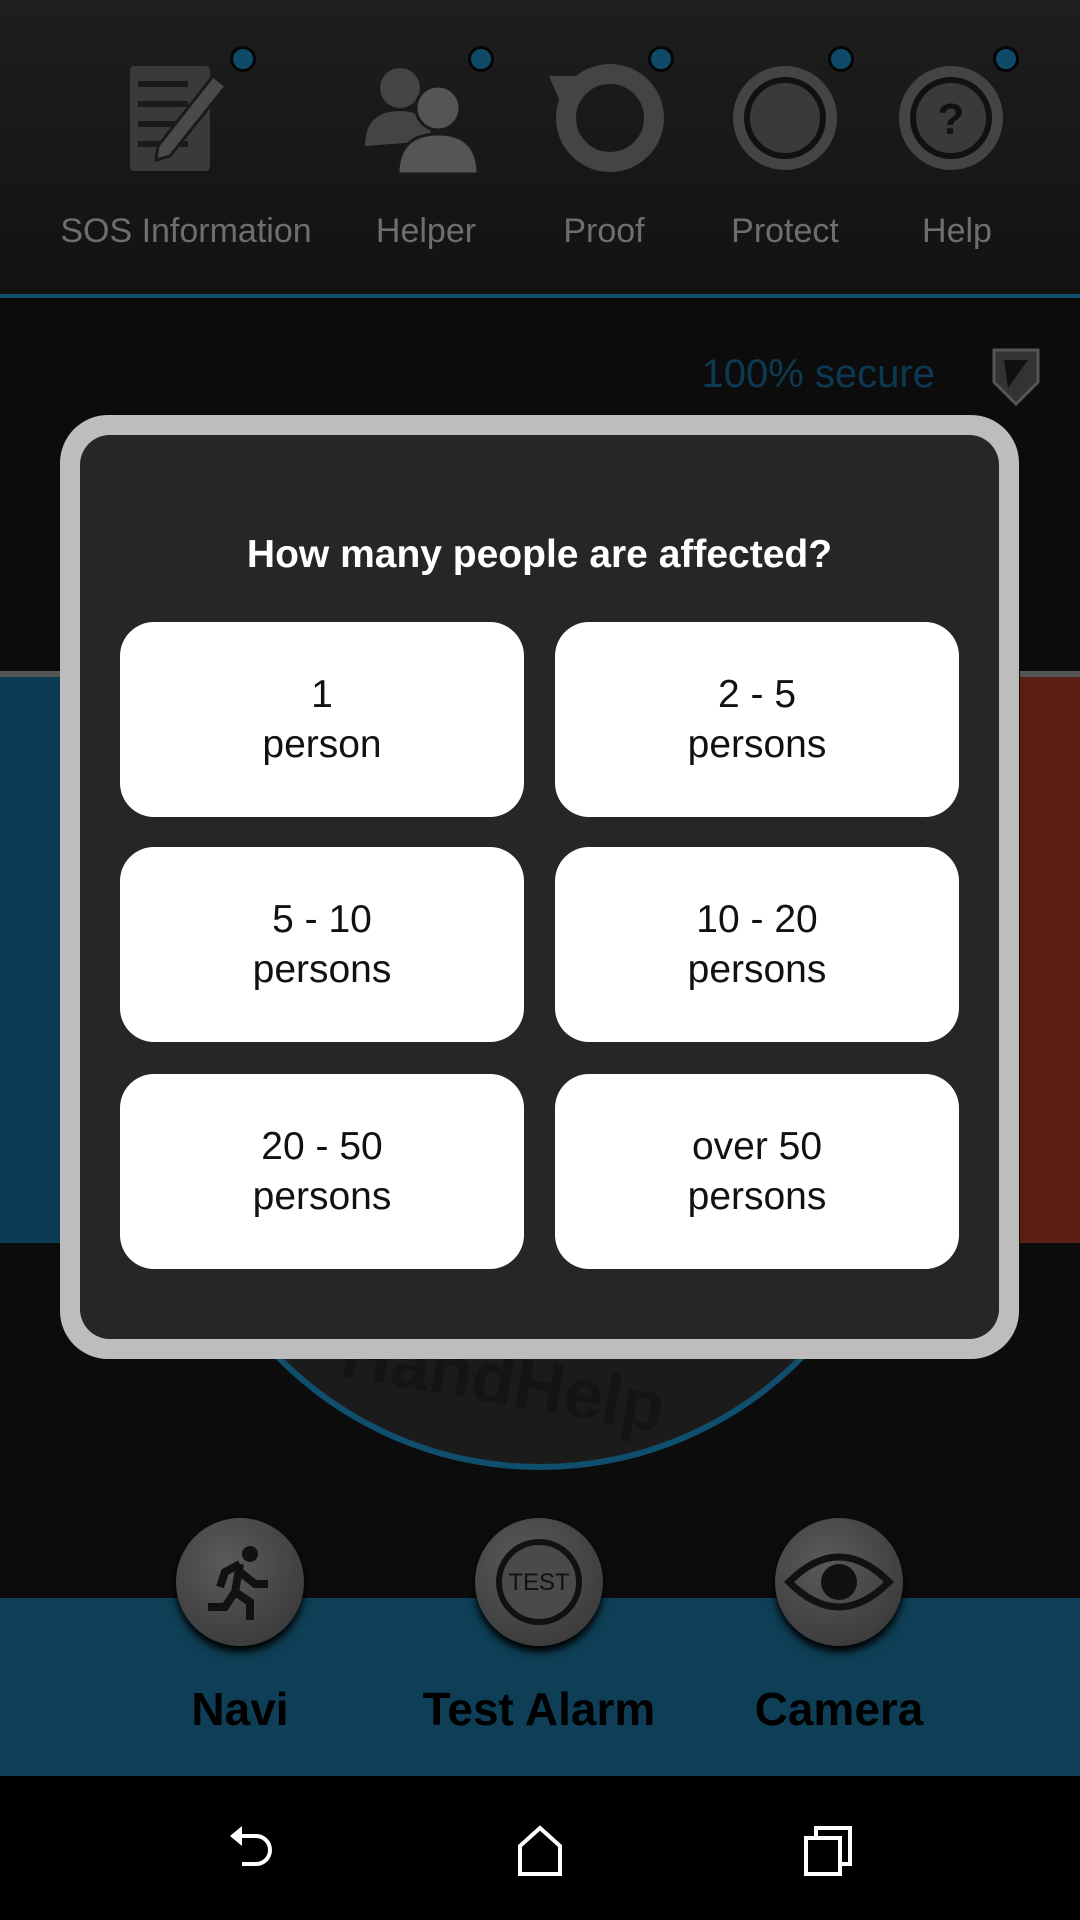  Describe the element at coordinates (948, 231) in the screenshot. I see `nav-label-help: Help` at that location.